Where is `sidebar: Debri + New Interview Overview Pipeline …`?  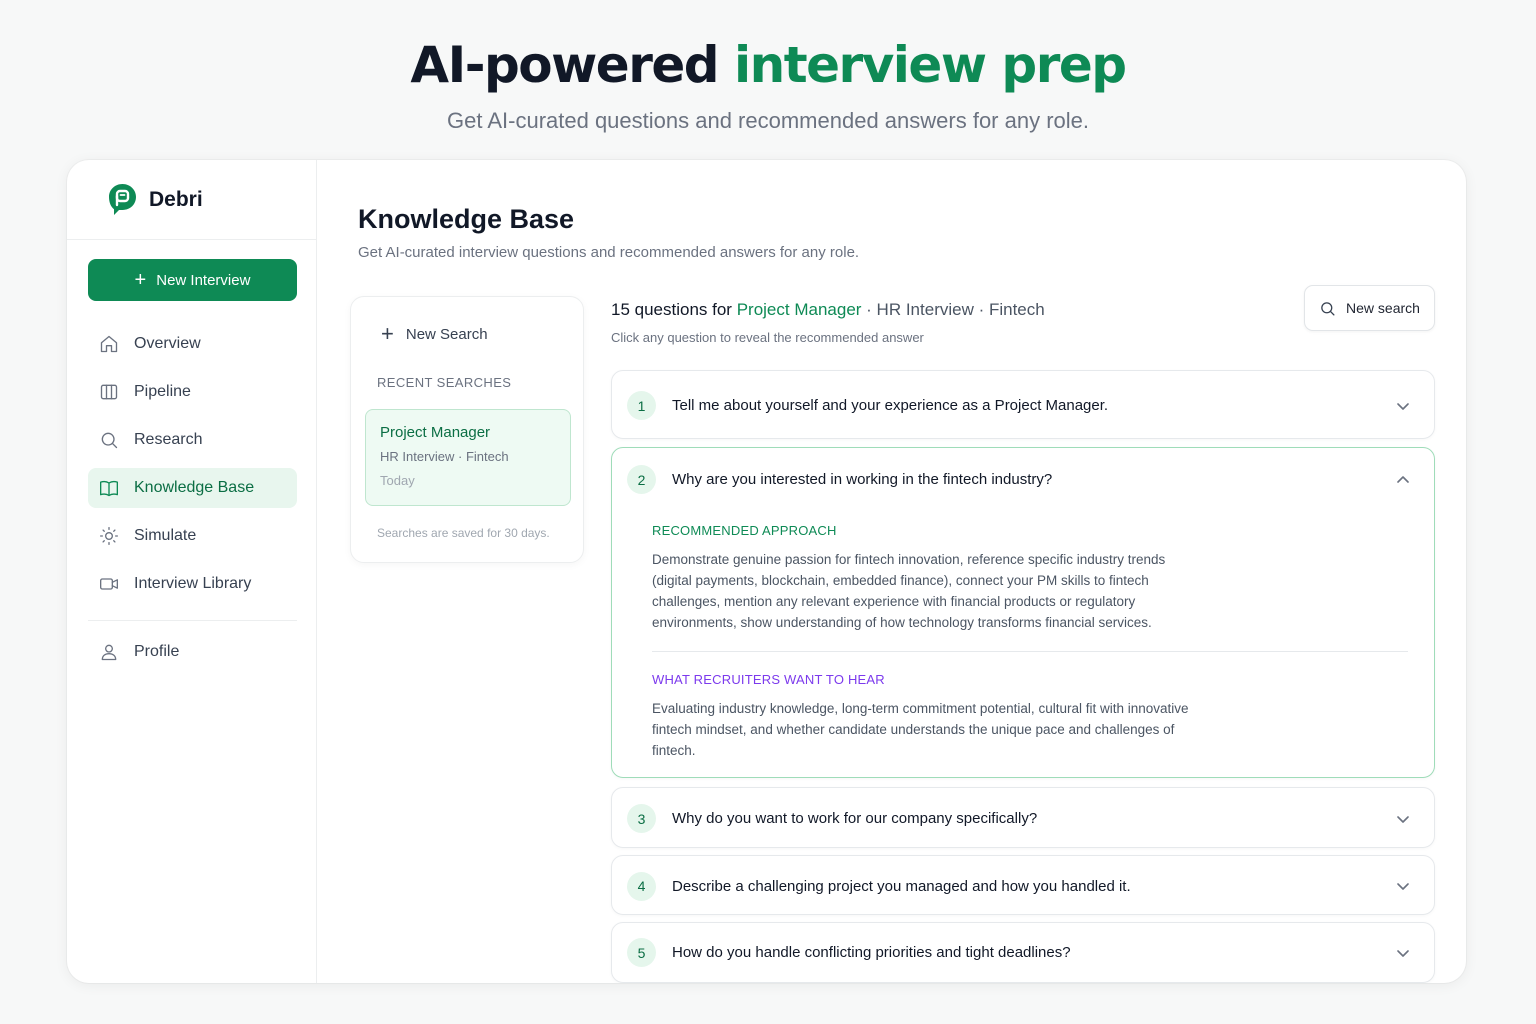 sidebar: Debri + New Interview Overview Pipeline … is located at coordinates (192, 571).